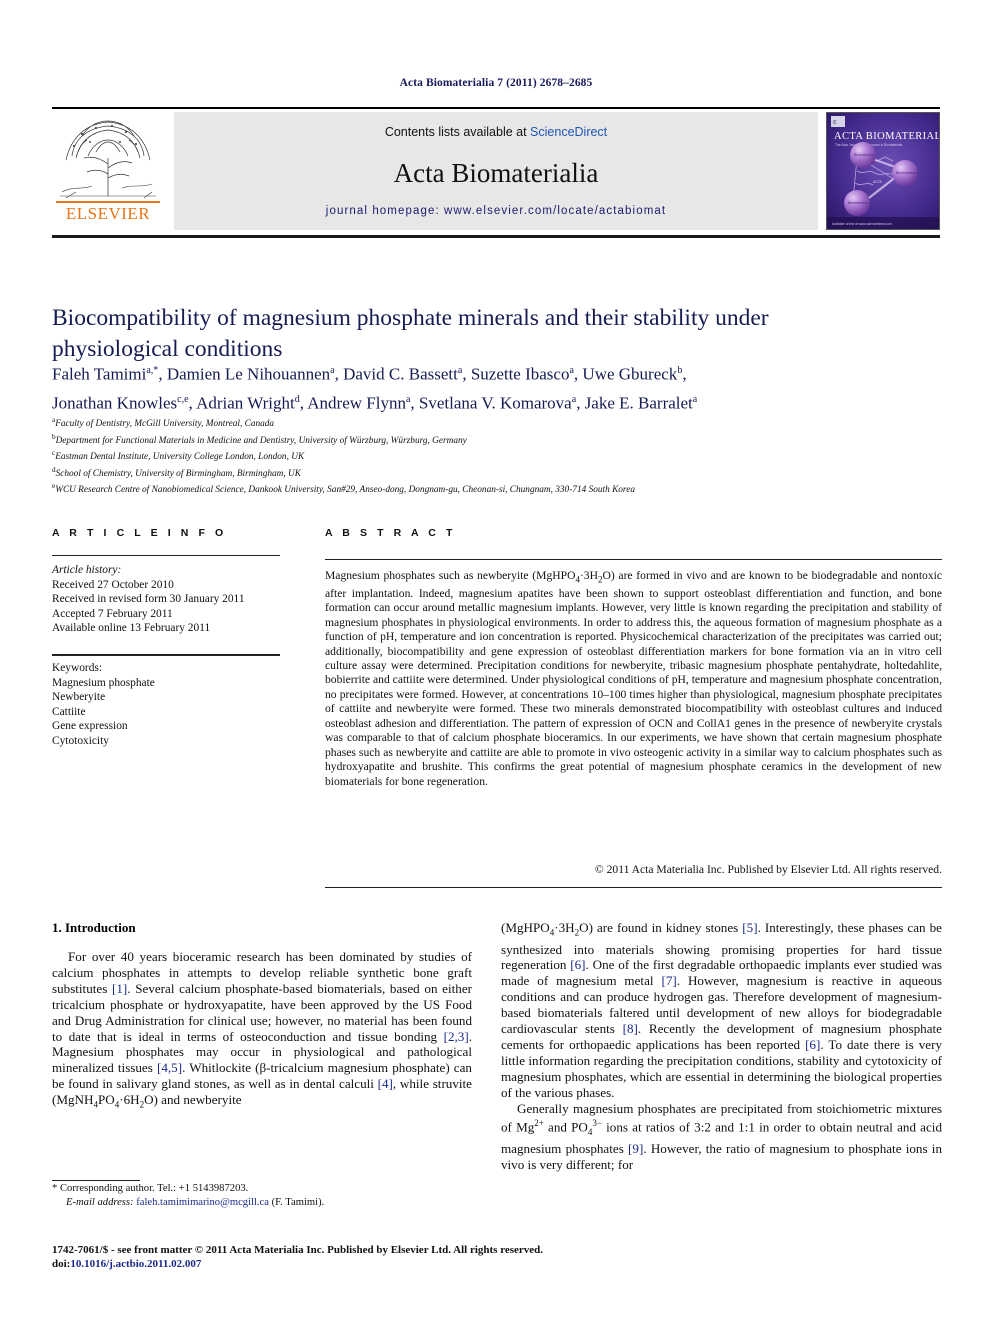 The width and height of the screenshot is (992, 1323). What do you see at coordinates (87, 570) in the screenshot?
I see `article-history-label: Article history:` at bounding box center [87, 570].